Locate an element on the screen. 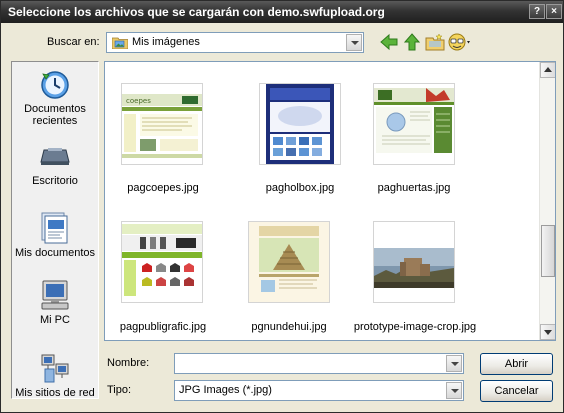  scroll-up-button is located at coordinates (547, 70).